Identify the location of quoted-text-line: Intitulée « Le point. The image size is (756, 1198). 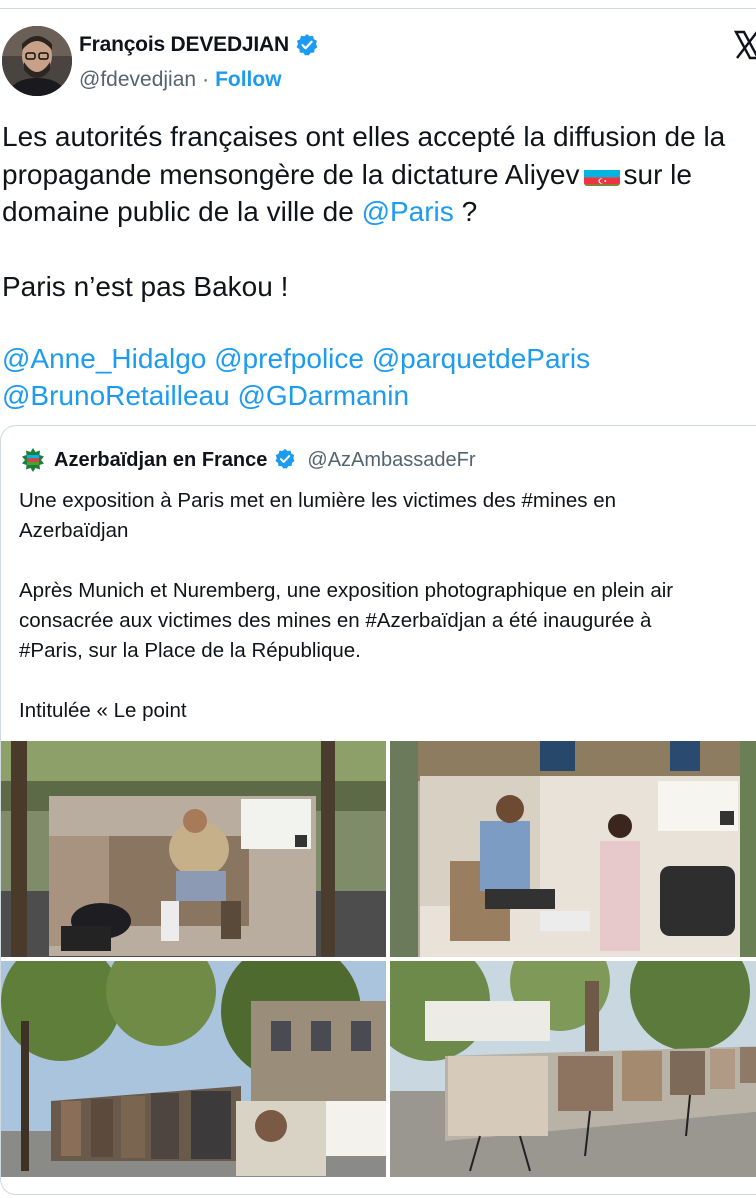
(103, 710).